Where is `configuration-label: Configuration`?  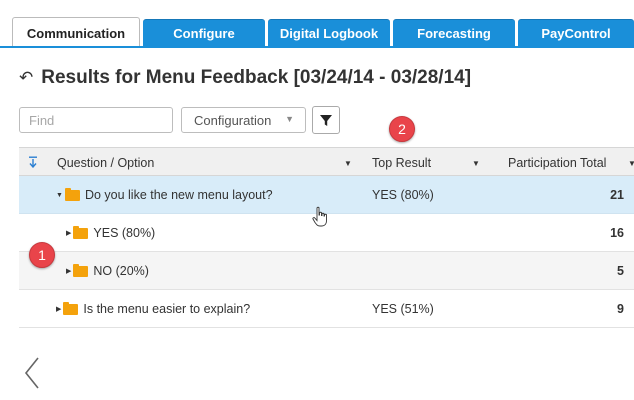
configuration-label: Configuration is located at coordinates (233, 120).